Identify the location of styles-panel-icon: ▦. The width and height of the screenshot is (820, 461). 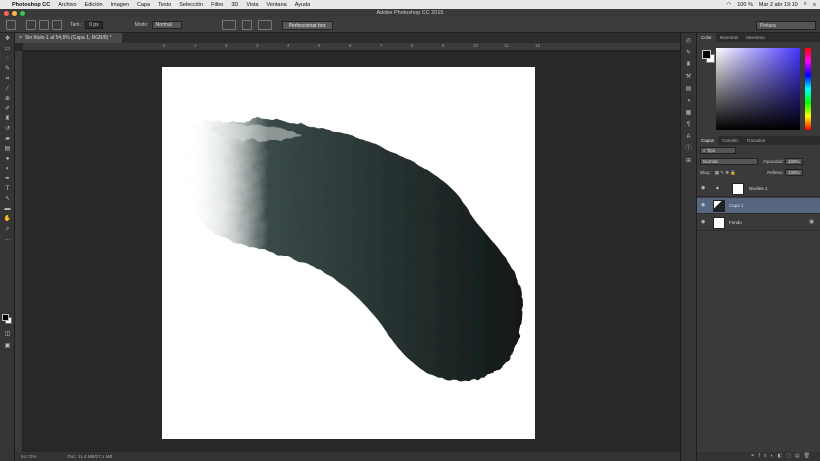
(688, 113).